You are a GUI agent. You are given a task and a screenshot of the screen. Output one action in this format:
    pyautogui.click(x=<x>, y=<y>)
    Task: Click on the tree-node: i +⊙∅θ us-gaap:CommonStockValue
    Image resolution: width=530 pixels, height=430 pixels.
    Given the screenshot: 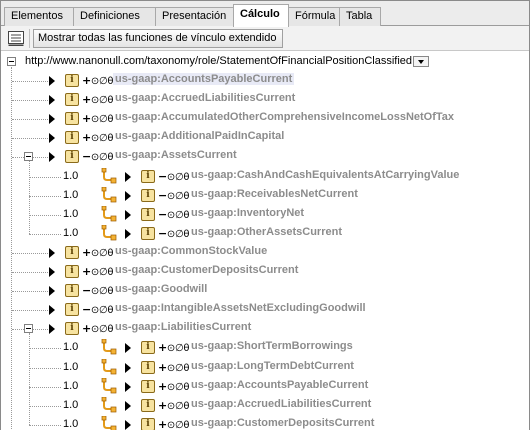 What is the action you would take?
    pyautogui.click(x=265, y=252)
    